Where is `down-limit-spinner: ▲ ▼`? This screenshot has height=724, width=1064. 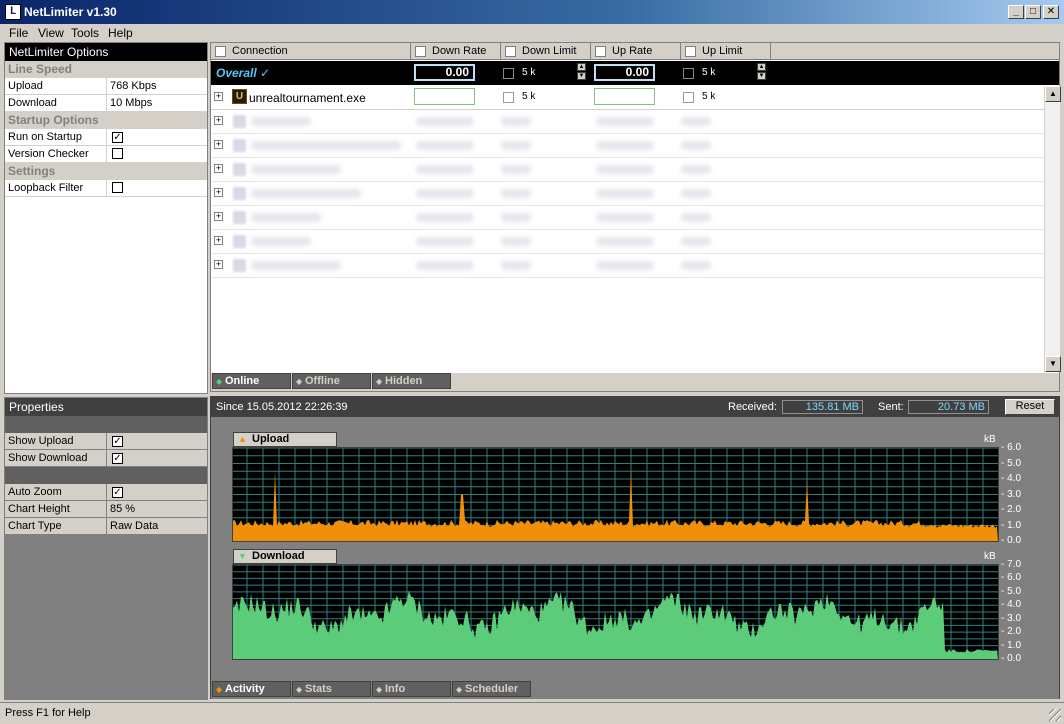 down-limit-spinner: ▲ ▼ is located at coordinates (582, 71).